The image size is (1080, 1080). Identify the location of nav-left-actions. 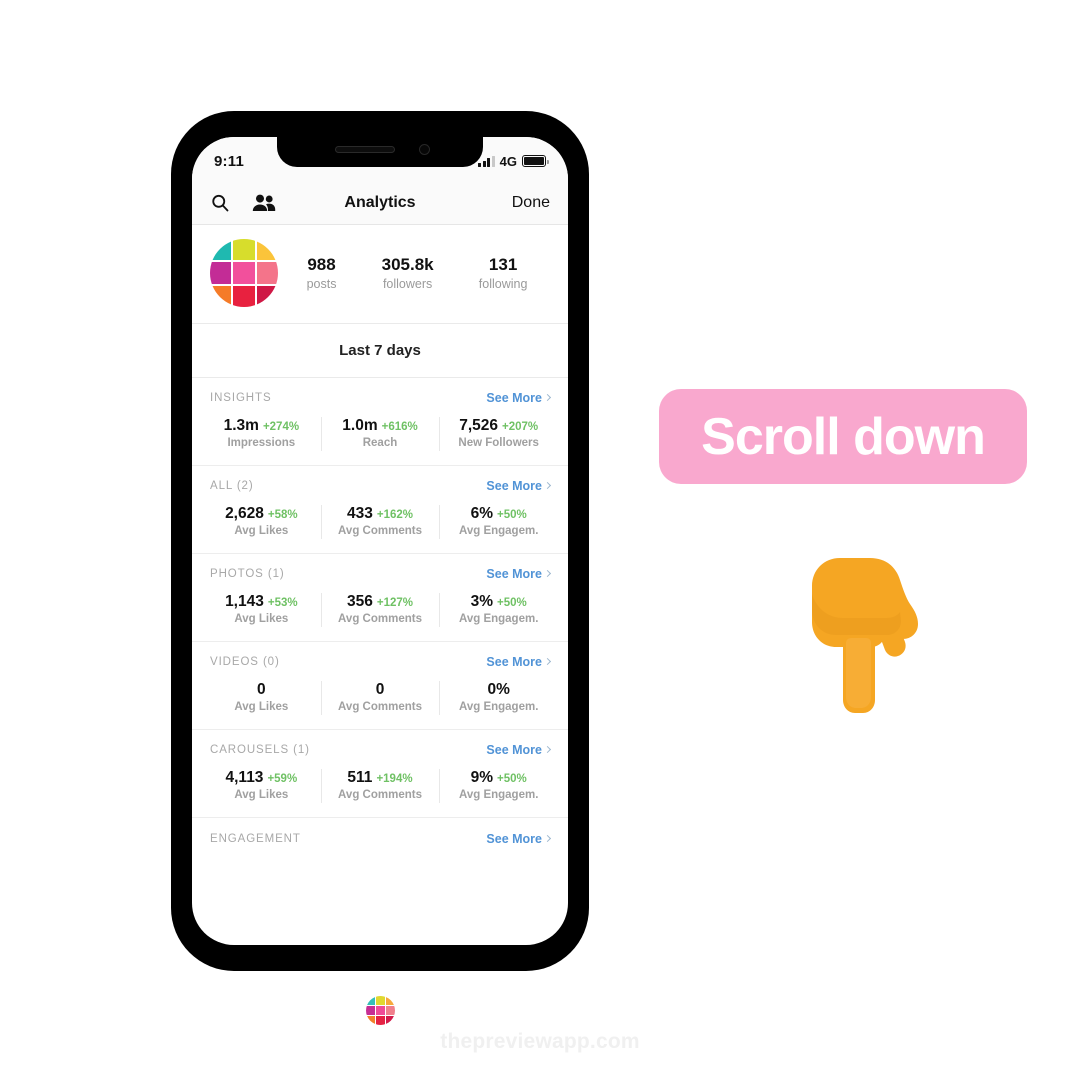
(243, 203).